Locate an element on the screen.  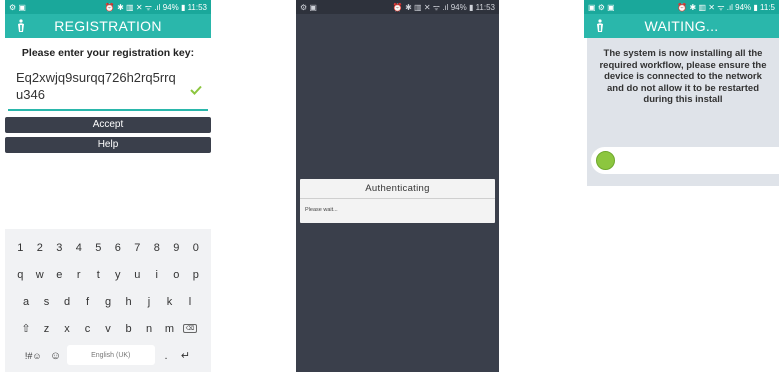
key-w: w is located at coordinates (40, 274).